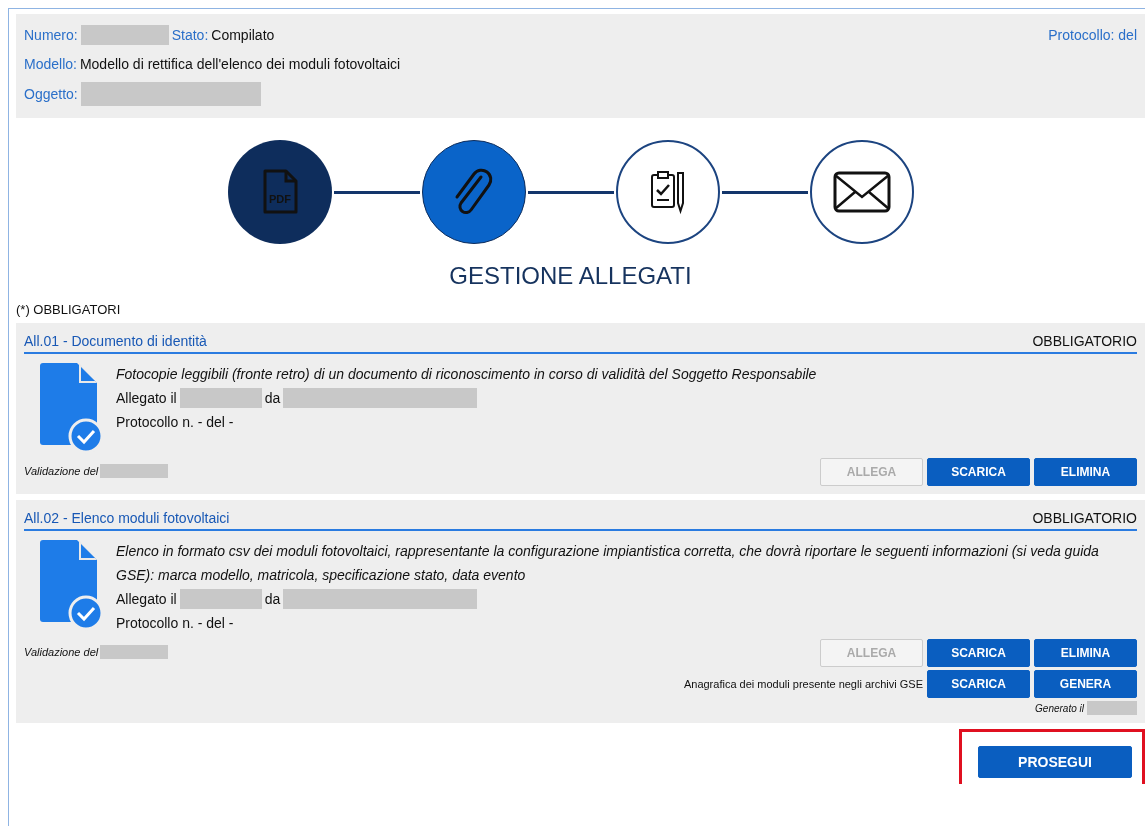 The width and height of the screenshot is (1145, 827). What do you see at coordinates (1085, 684) in the screenshot?
I see `action-button: GENERA` at bounding box center [1085, 684].